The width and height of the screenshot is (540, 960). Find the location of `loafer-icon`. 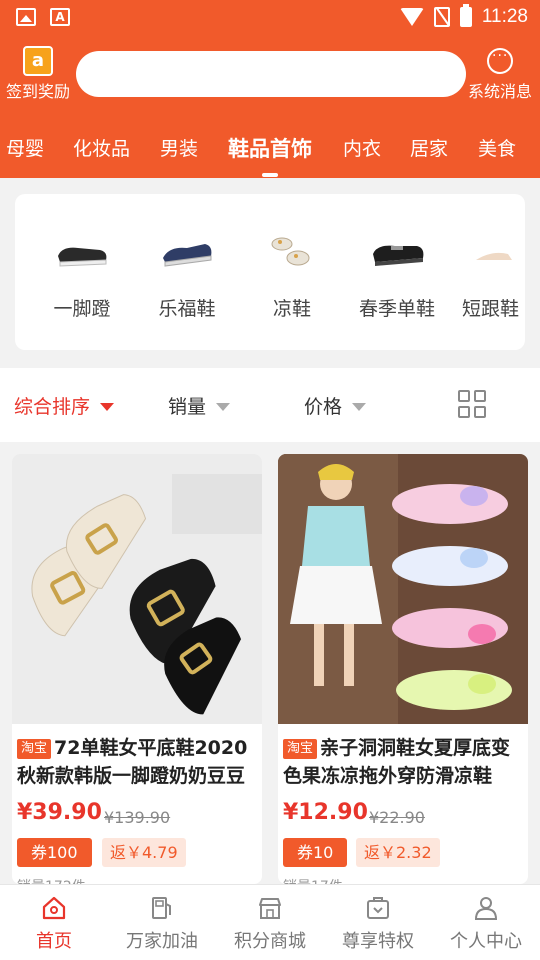

loafer-icon is located at coordinates (187, 251).